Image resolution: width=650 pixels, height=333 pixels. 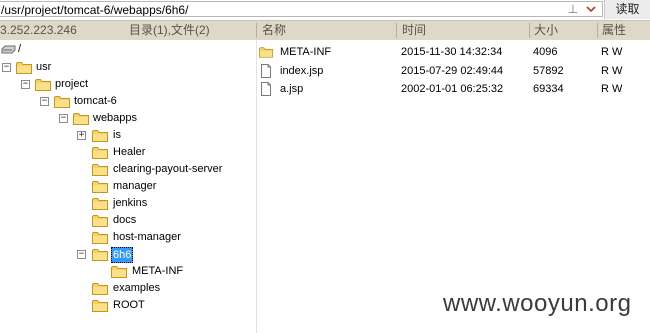 I want to click on tree-item-label: ROOT, so click(x=129, y=305).